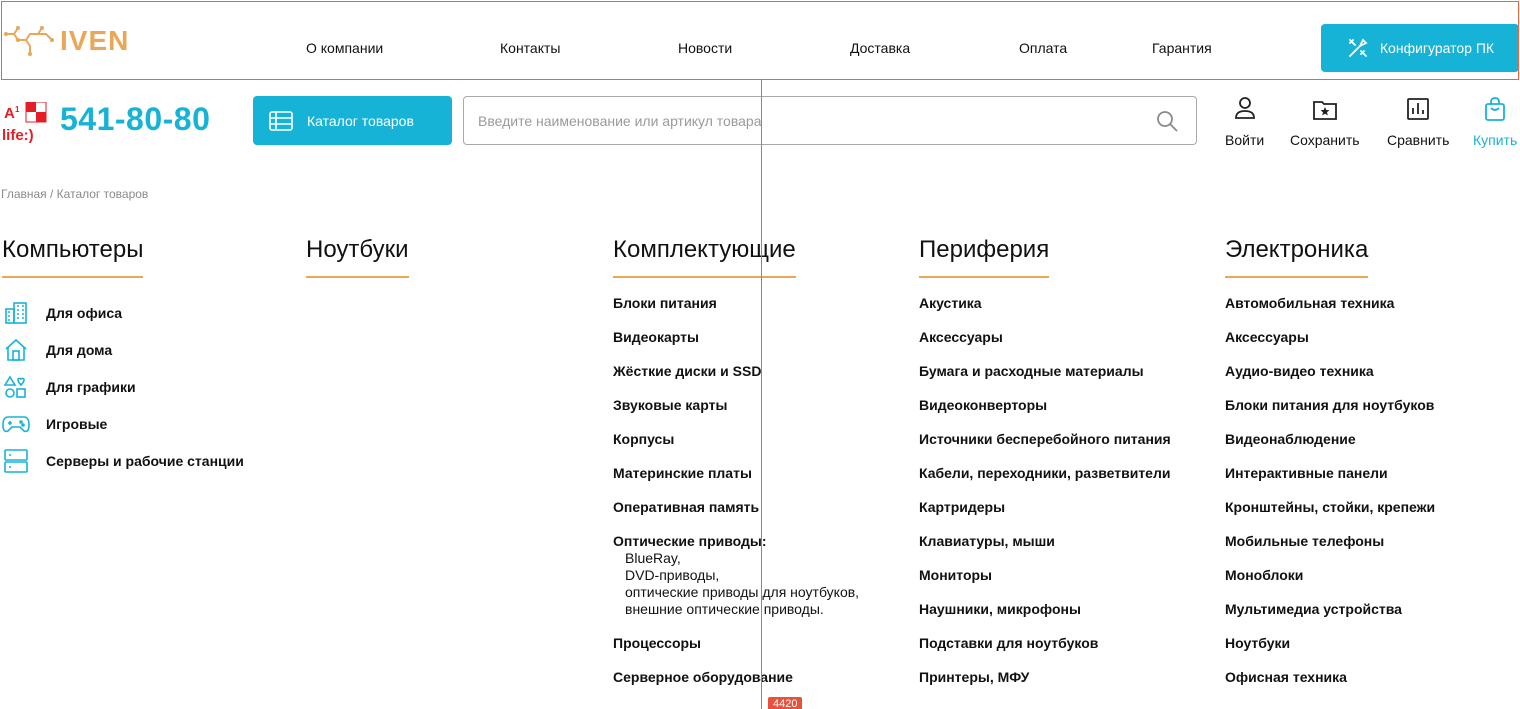 The height and width of the screenshot is (709, 1520). Describe the element at coordinates (16, 387) in the screenshot. I see `shapes-icon` at that location.